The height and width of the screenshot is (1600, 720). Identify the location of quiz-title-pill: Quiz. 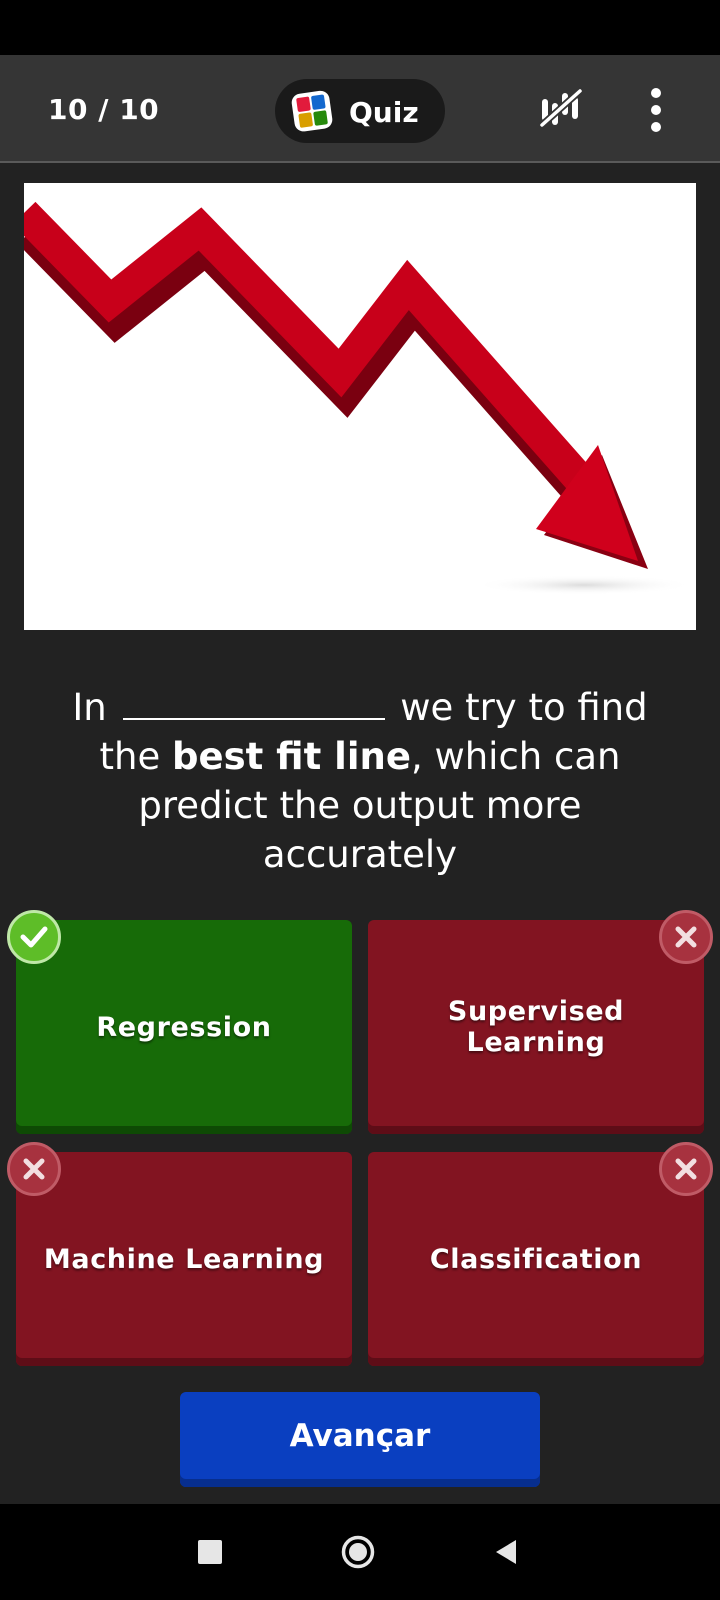
(360, 111).